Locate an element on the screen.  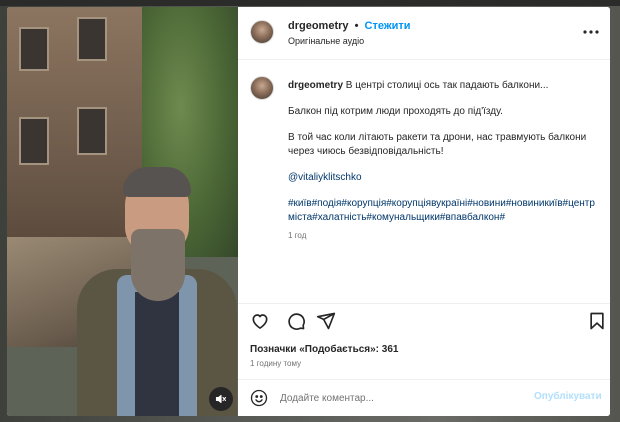
comment-icon is located at coordinates (296, 321).